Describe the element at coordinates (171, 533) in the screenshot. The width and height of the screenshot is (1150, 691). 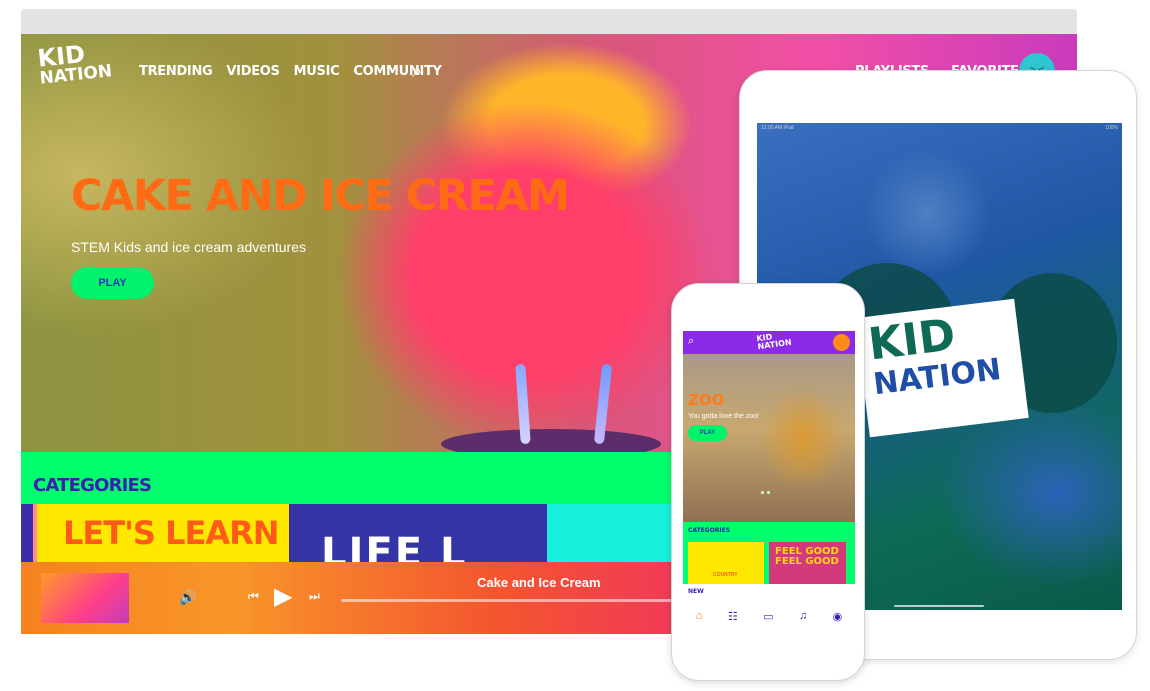
I see `category-tile-label: LET'S LEARN` at that location.